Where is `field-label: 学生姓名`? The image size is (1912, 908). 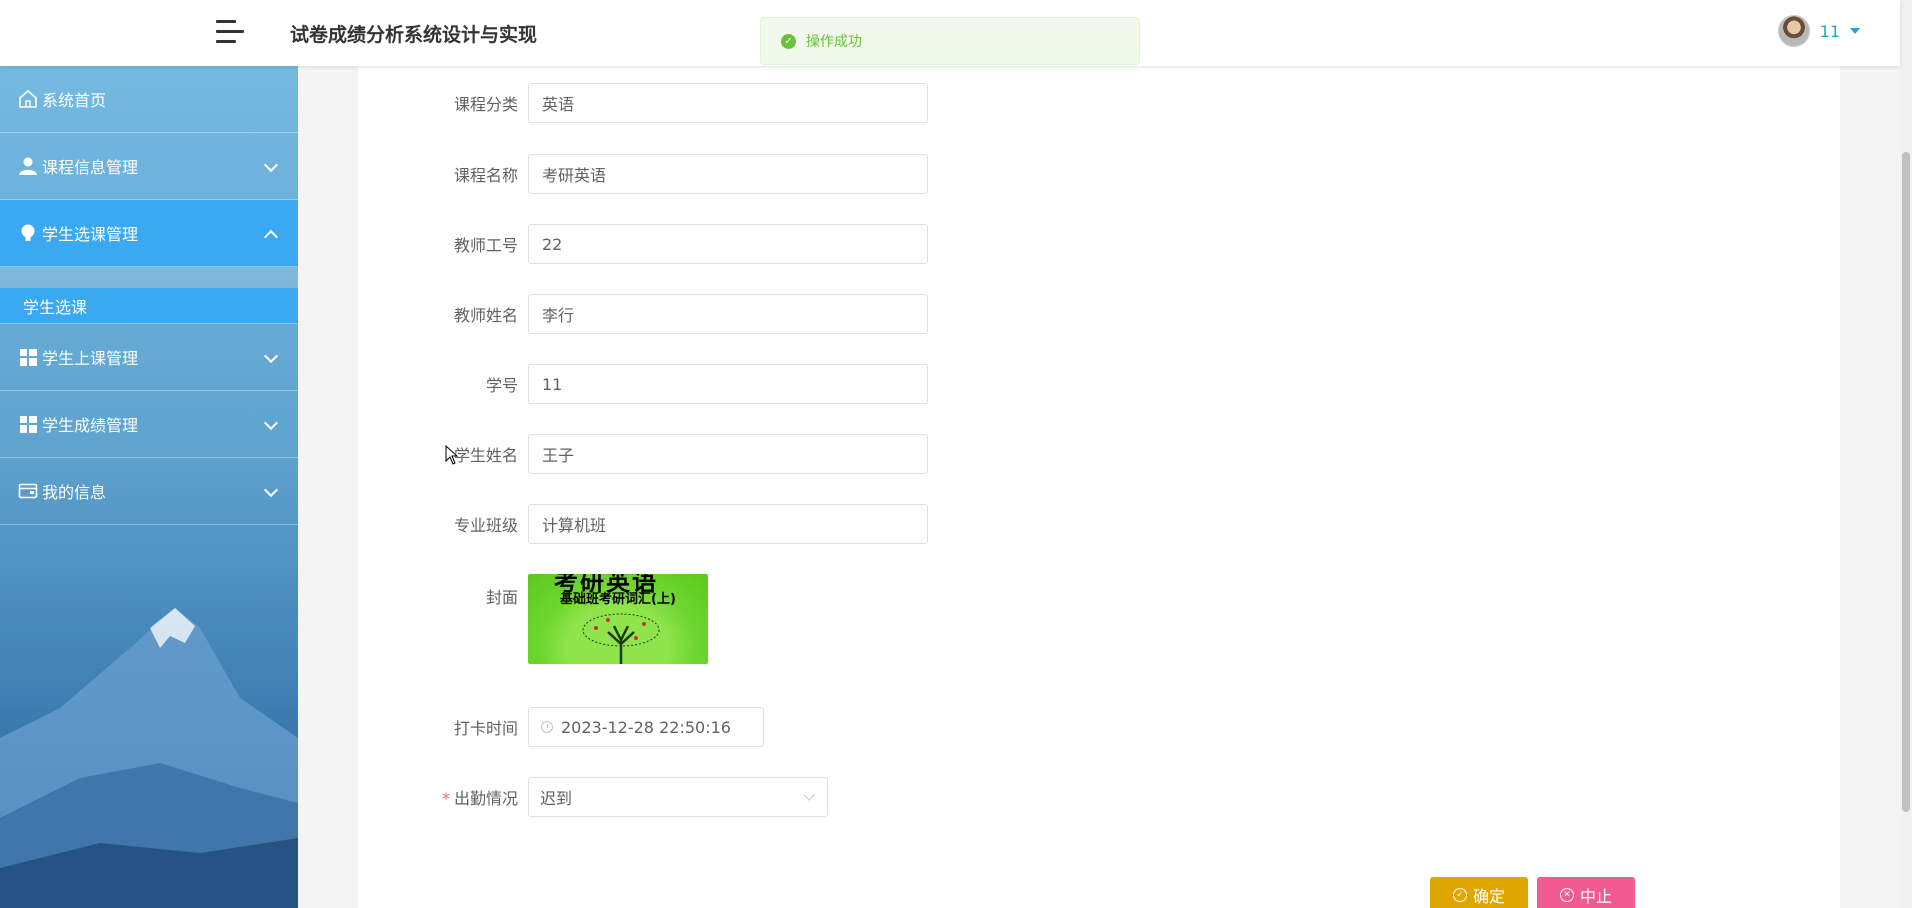
field-label: 学生姓名 is located at coordinates (485, 455).